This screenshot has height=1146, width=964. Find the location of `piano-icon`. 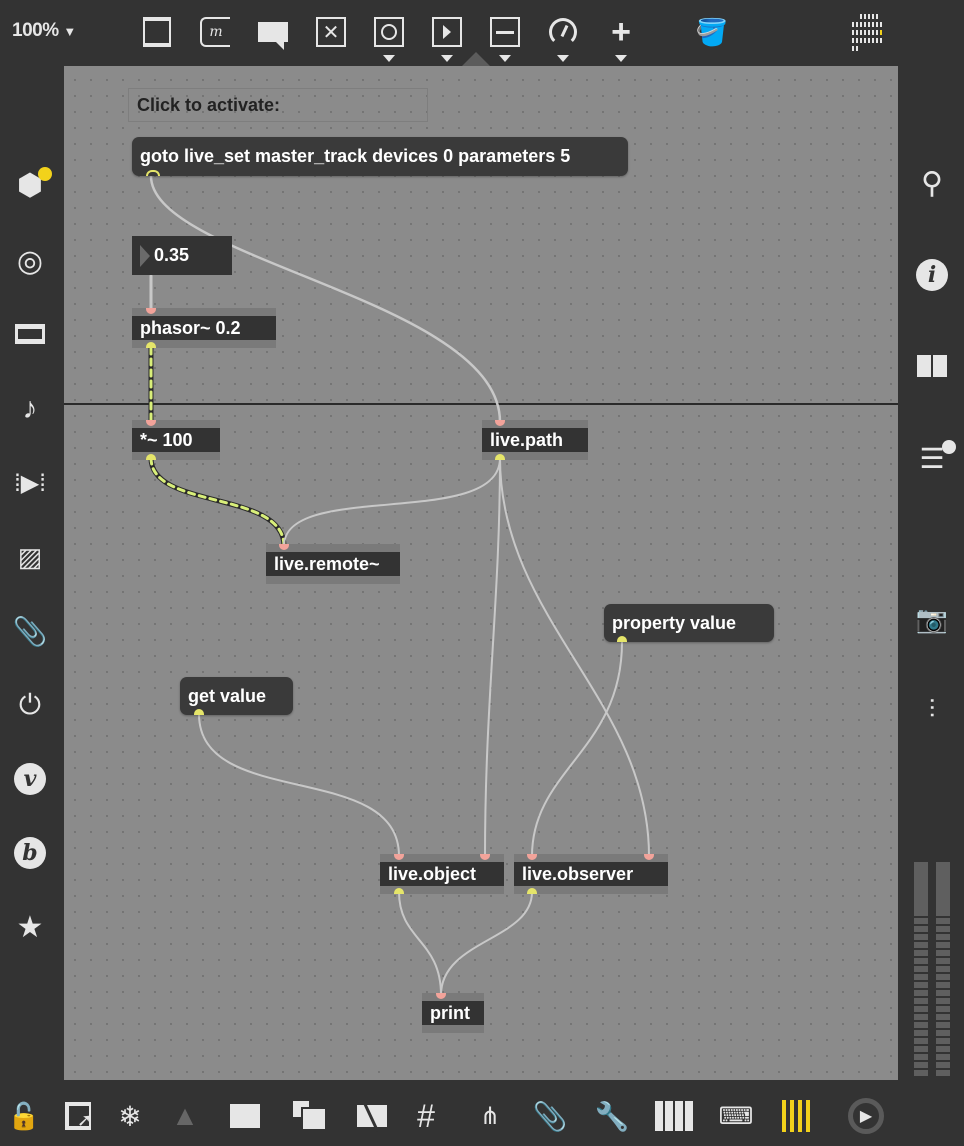

piano-icon is located at coordinates (674, 1116).